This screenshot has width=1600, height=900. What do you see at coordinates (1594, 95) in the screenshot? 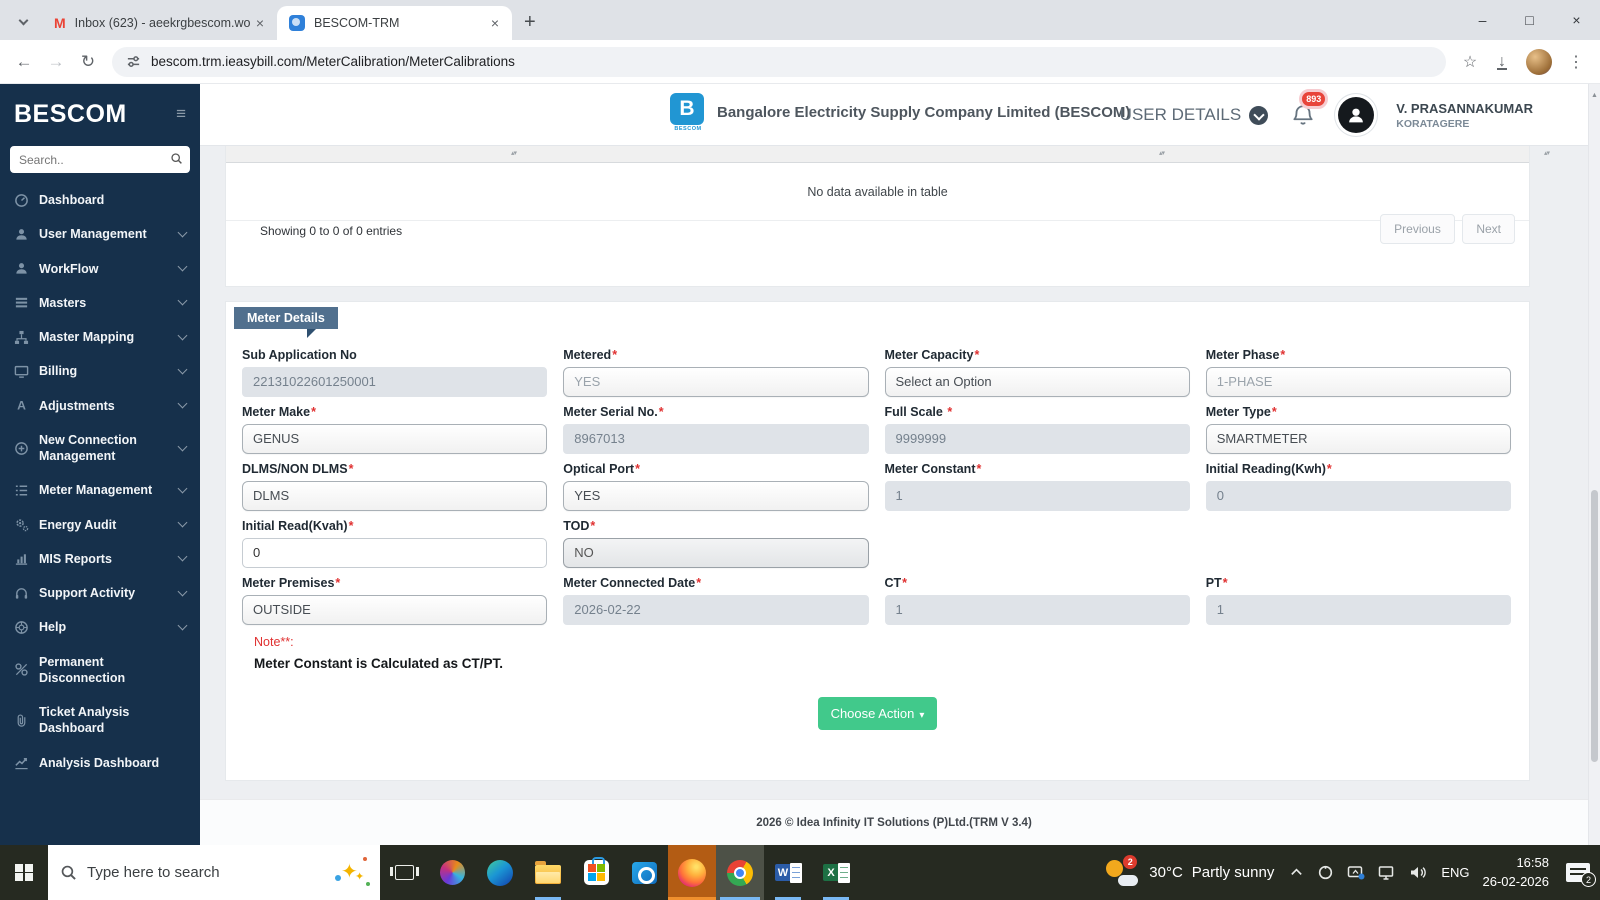
I see `scrollbar-up-icon: ▲` at bounding box center [1594, 95].